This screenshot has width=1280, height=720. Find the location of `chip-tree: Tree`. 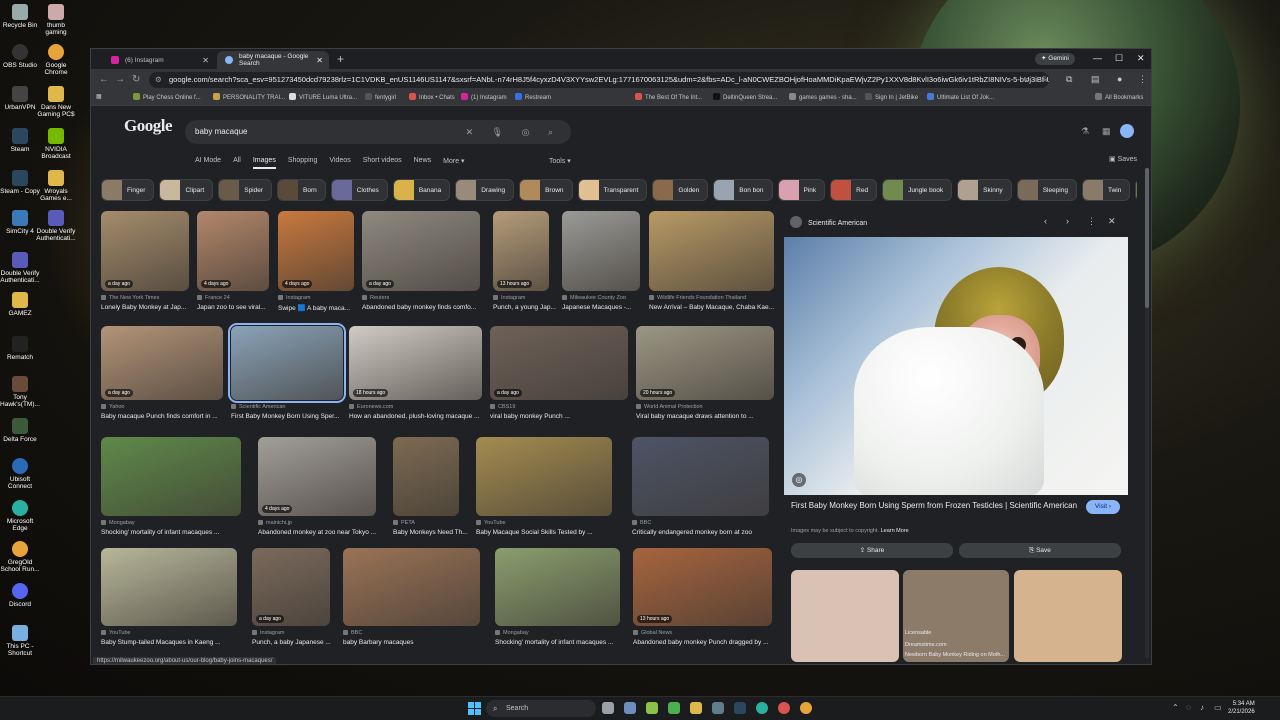

chip-tree: Tree is located at coordinates (1136, 190).